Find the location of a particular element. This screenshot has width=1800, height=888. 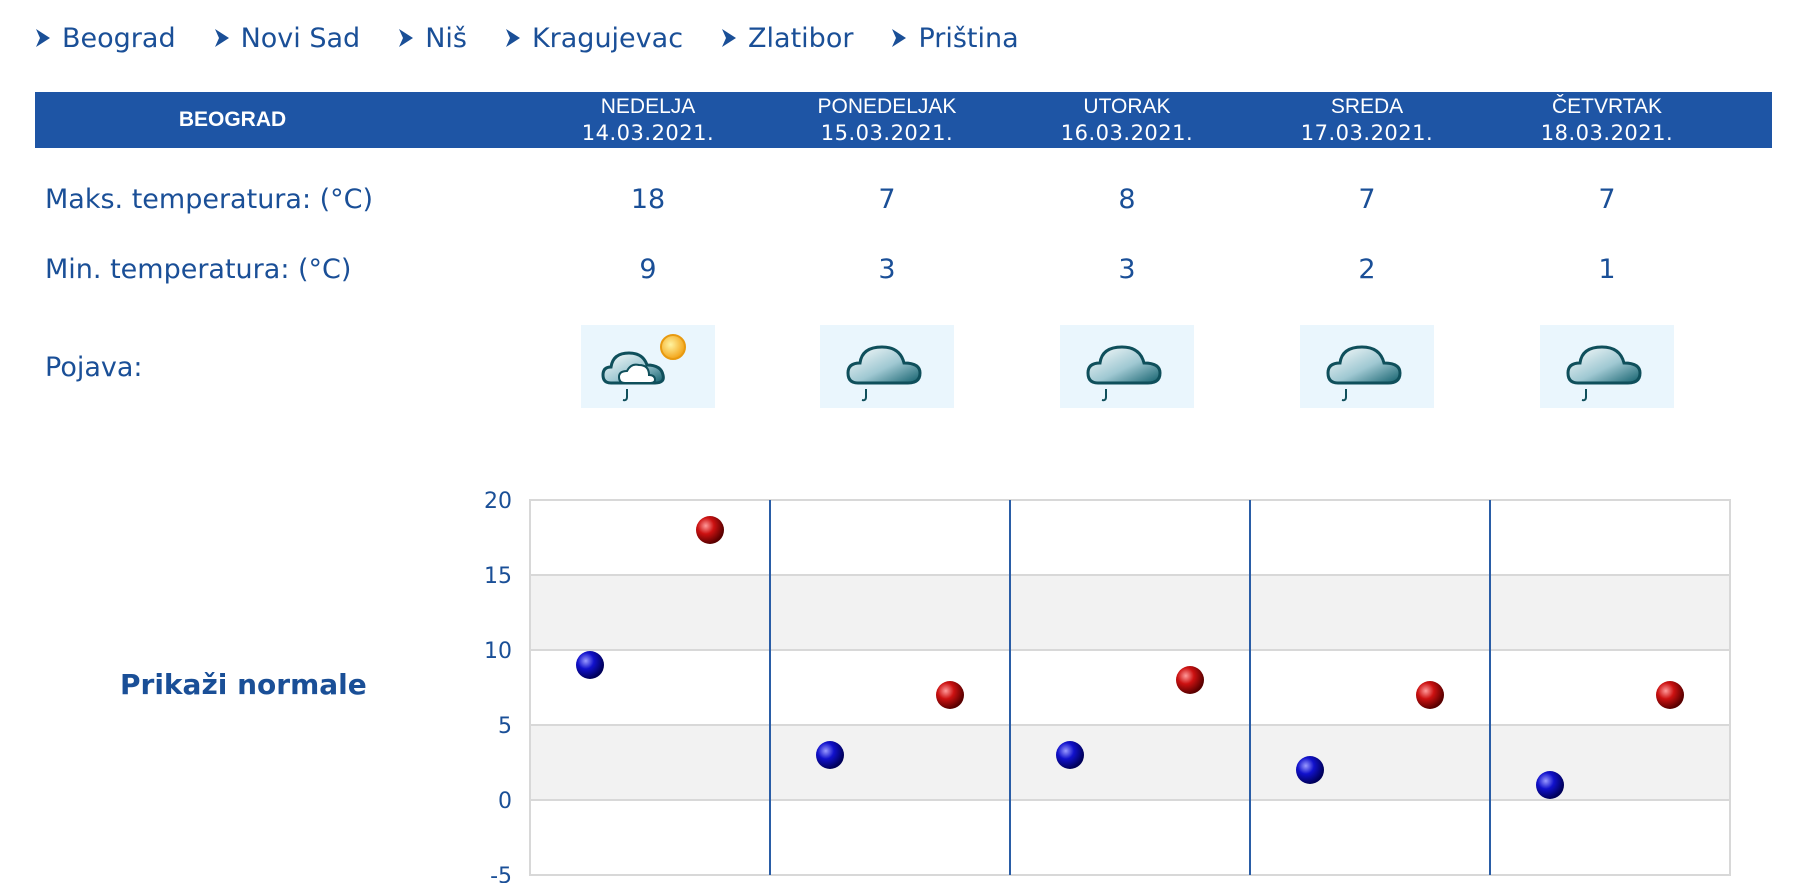

day-header: ČETVRTAK 18.03.2021. is located at coordinates (1607, 120).